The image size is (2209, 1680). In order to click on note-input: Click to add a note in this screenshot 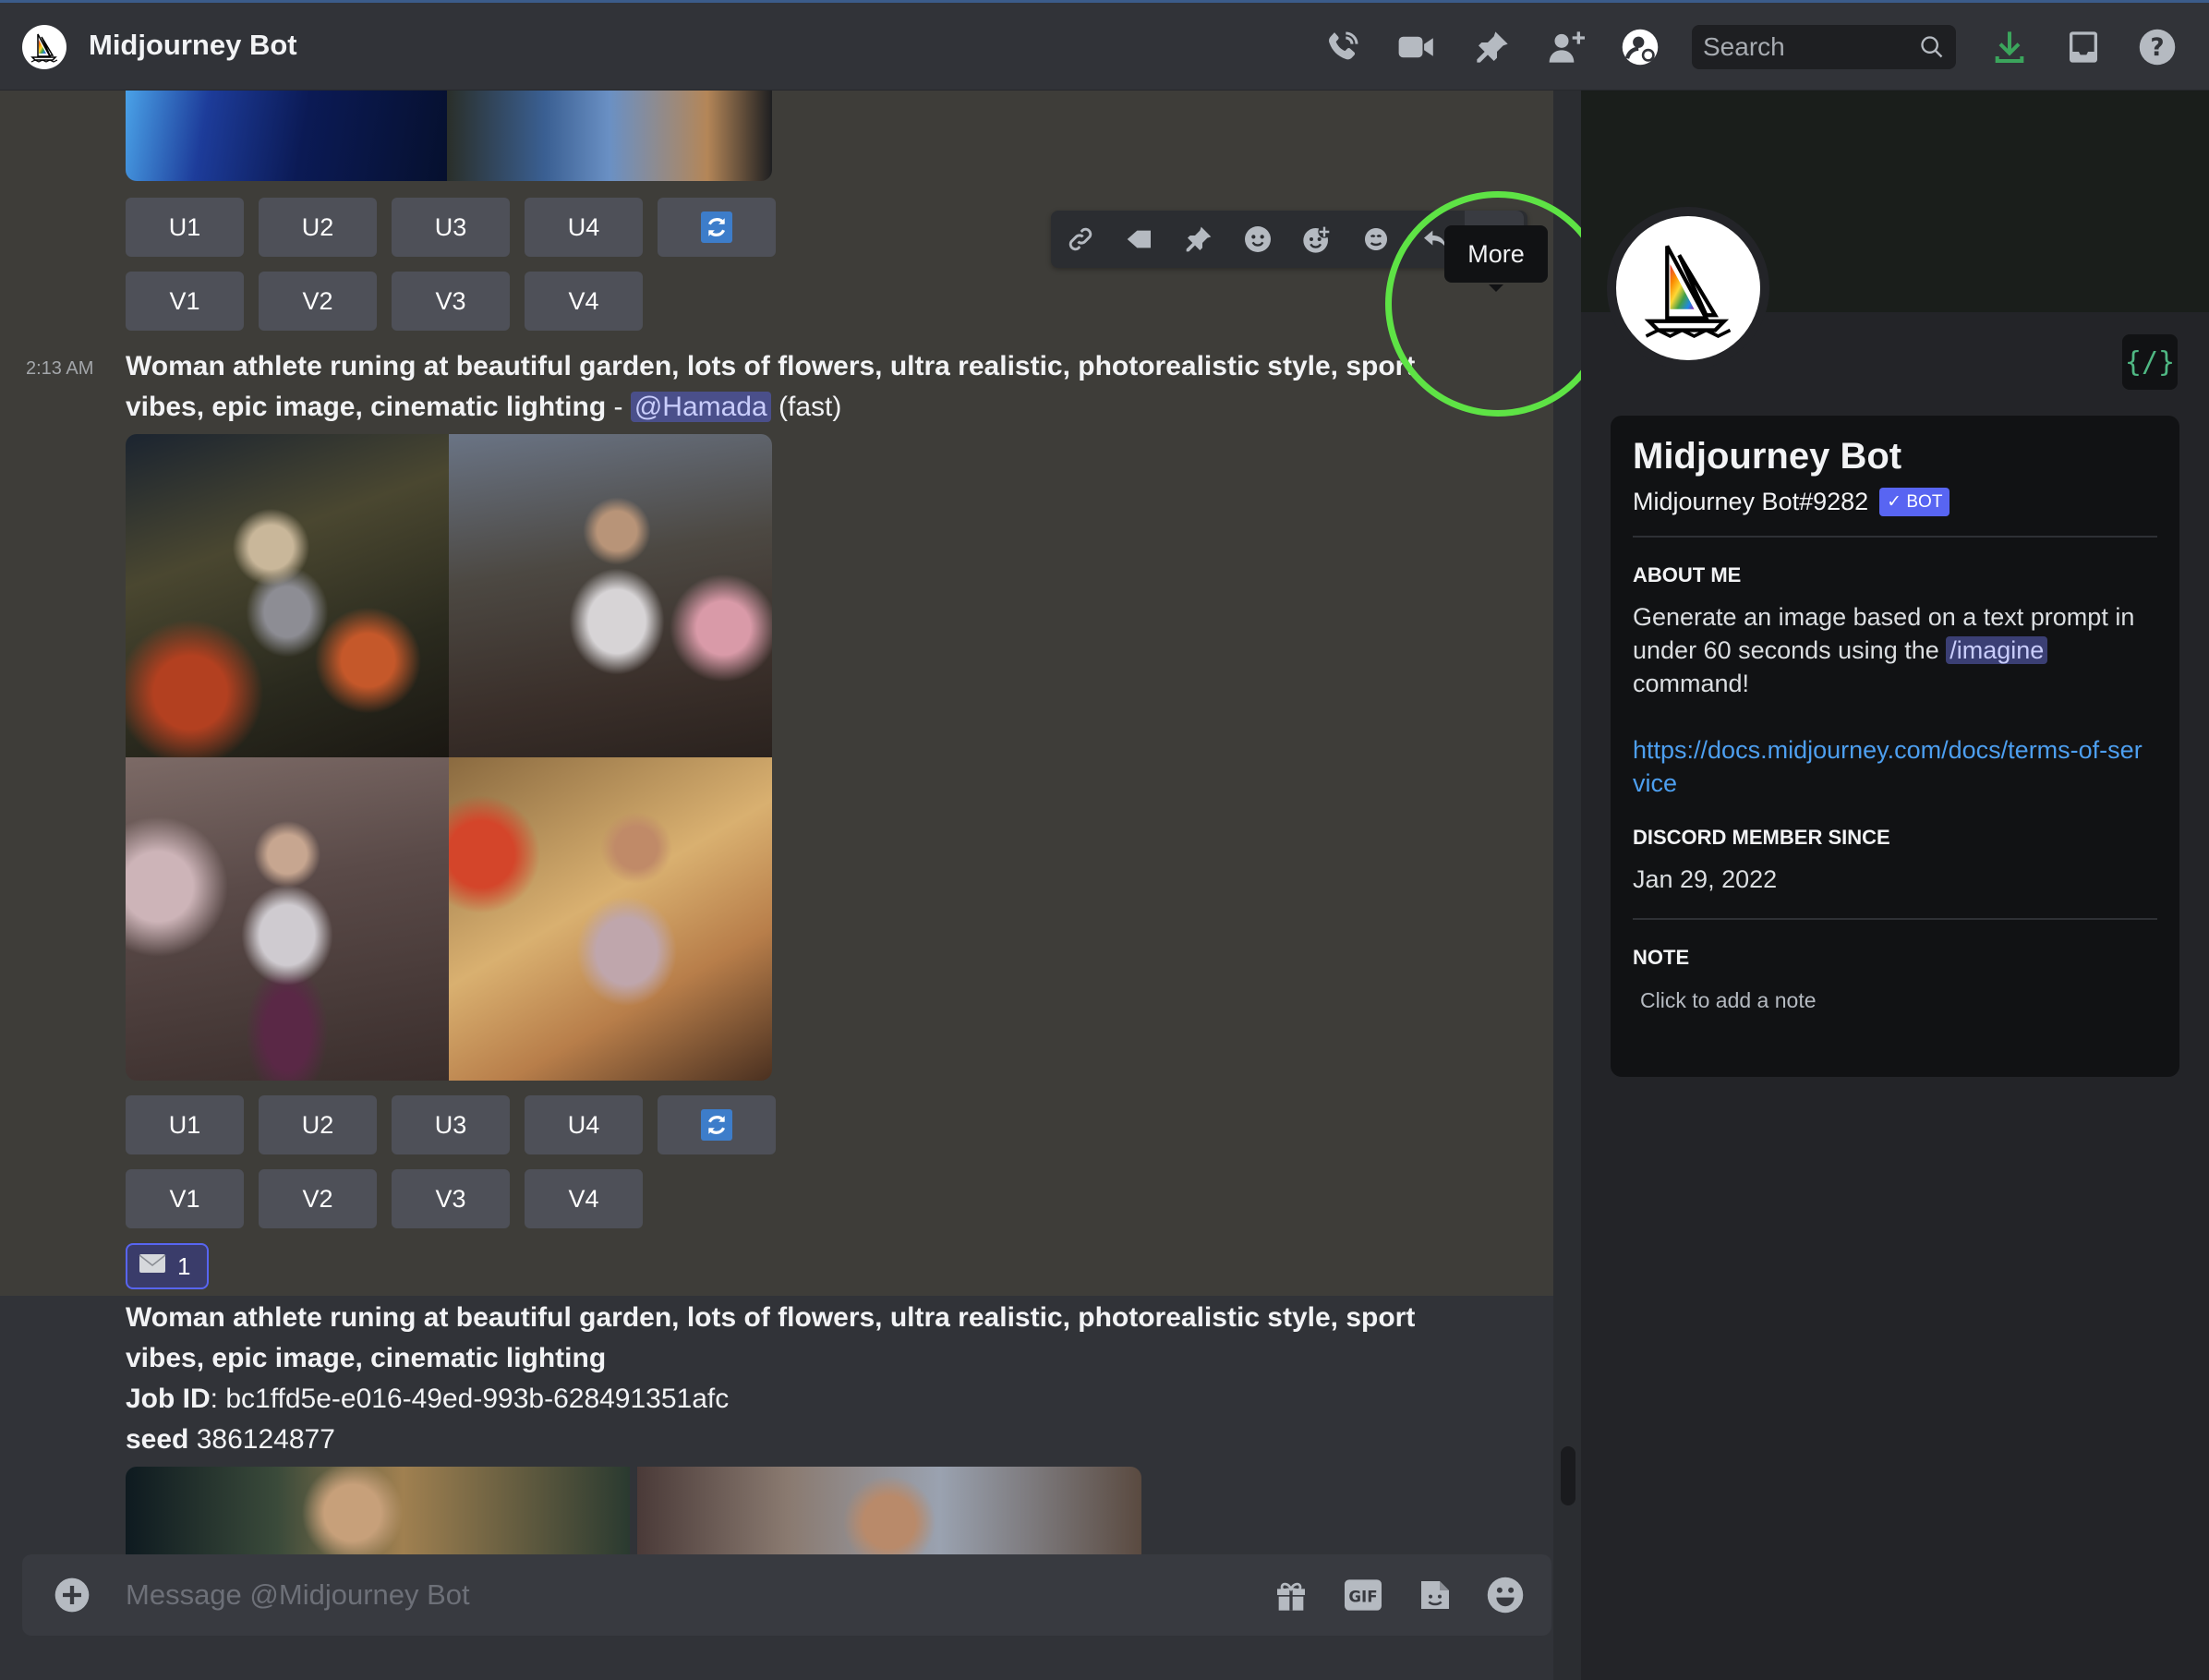, I will do `click(1728, 1000)`.